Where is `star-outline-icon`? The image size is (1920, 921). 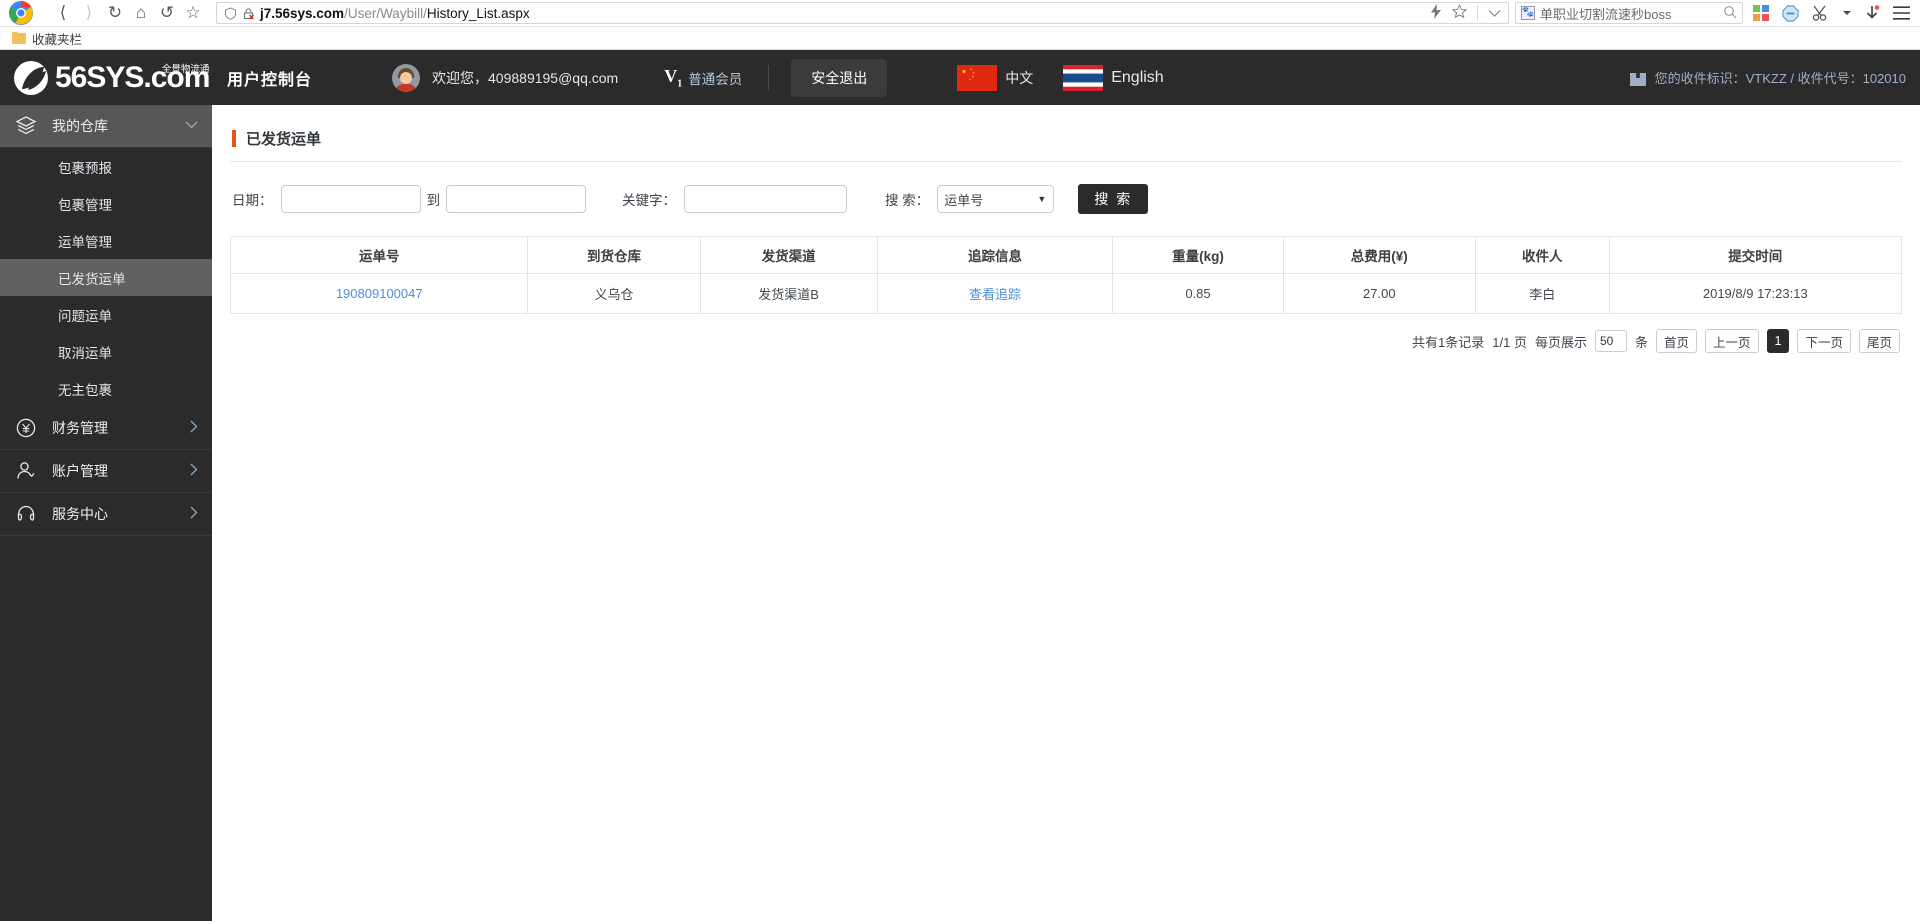
star-outline-icon is located at coordinates (1459, 12).